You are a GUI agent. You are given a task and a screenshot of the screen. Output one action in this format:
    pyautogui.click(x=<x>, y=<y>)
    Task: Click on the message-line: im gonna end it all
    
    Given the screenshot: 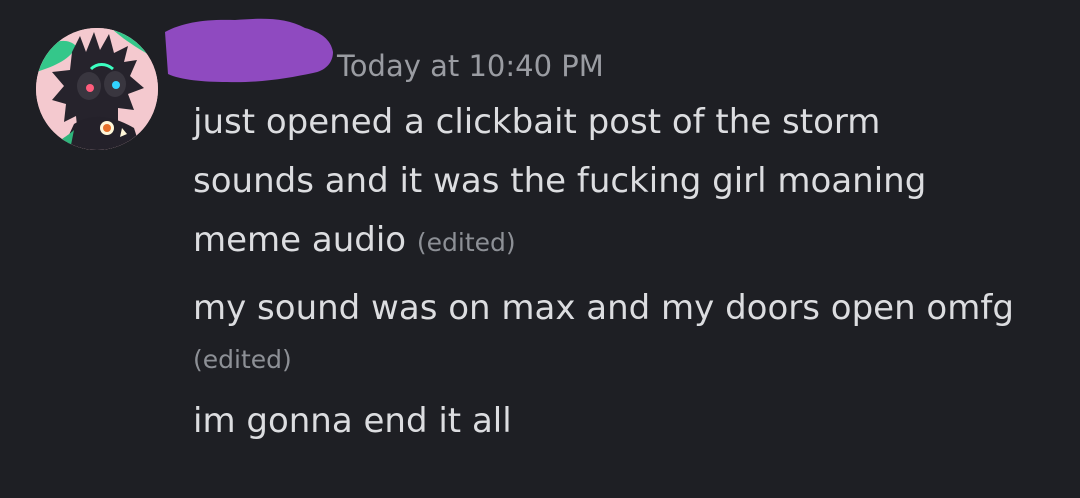 What is the action you would take?
    pyautogui.click(x=352, y=421)
    